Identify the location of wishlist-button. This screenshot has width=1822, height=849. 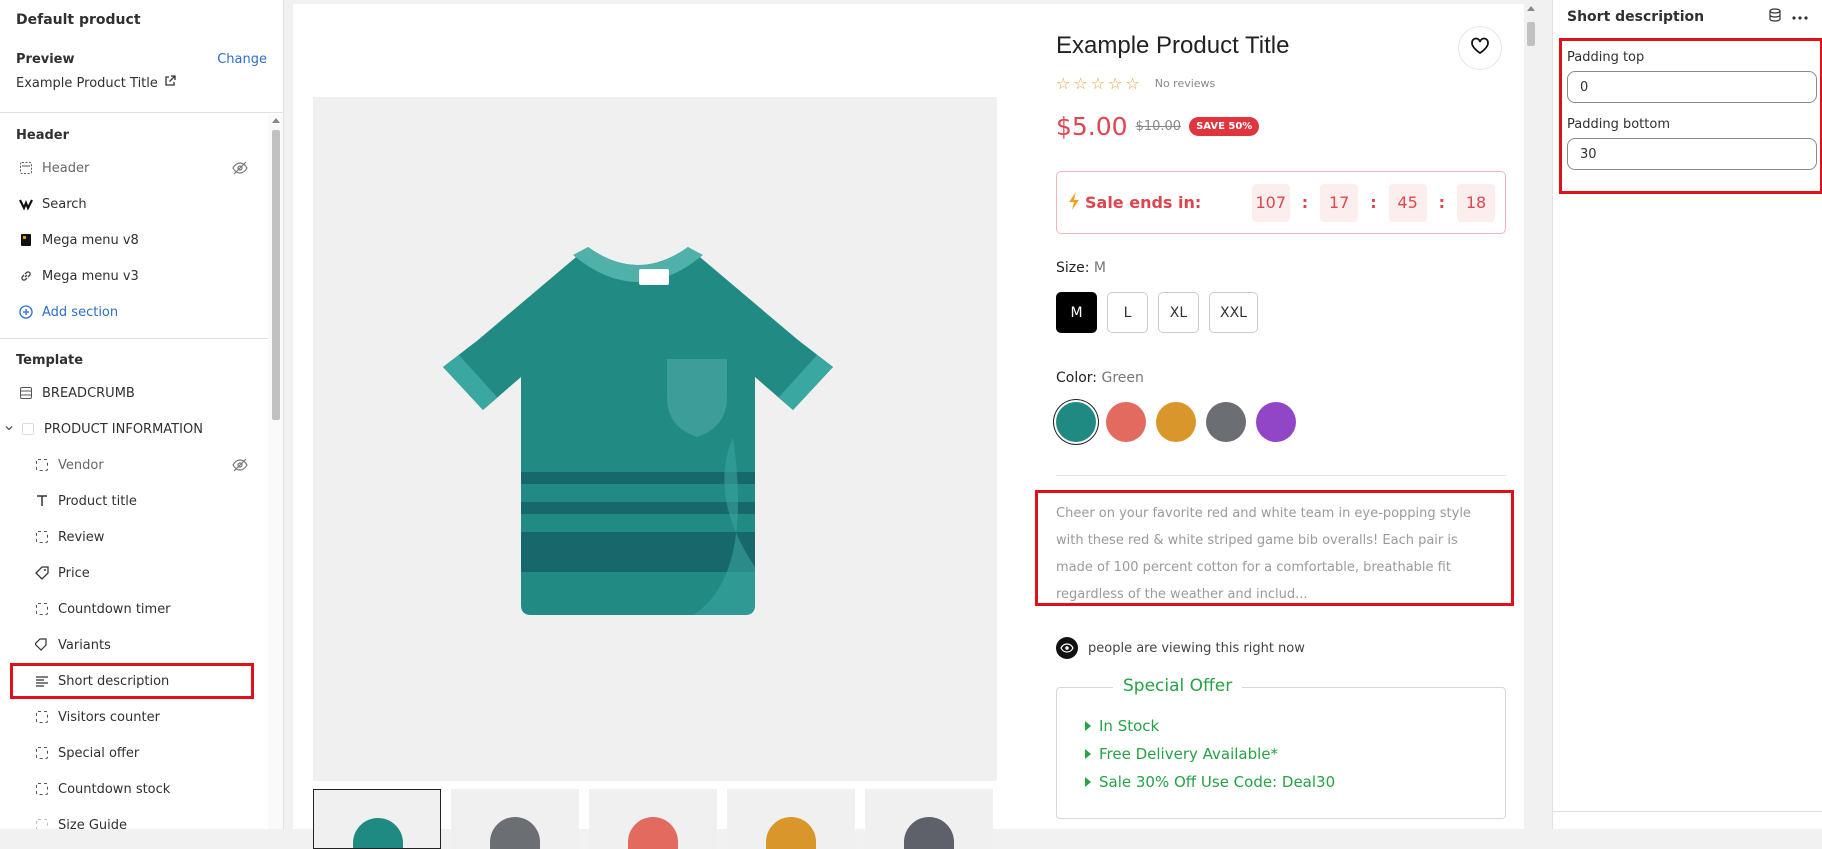
(1480, 48).